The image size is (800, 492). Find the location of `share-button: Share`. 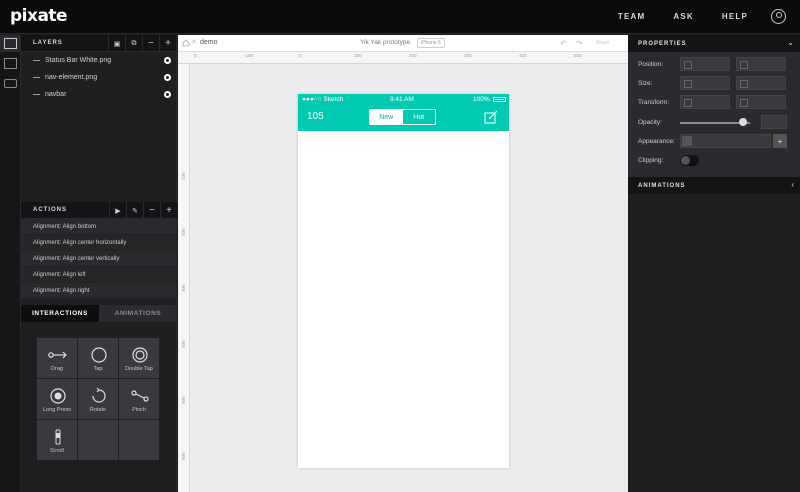

share-button: Share is located at coordinates (602, 43).